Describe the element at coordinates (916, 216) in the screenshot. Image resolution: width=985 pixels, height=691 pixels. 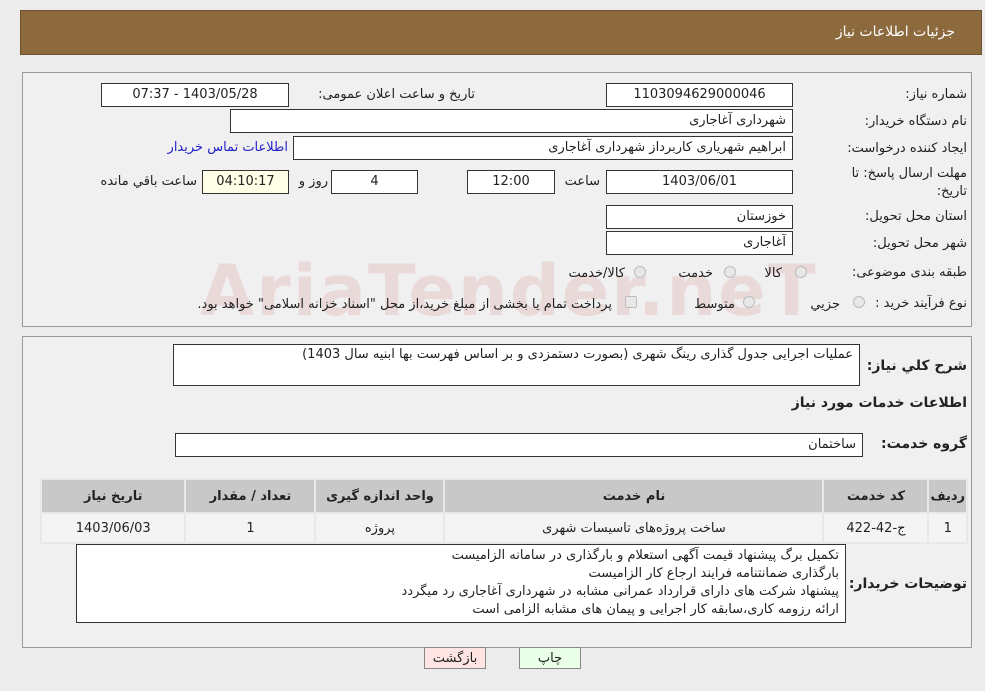
I see `province-label: استان محل تحویل:` at that location.